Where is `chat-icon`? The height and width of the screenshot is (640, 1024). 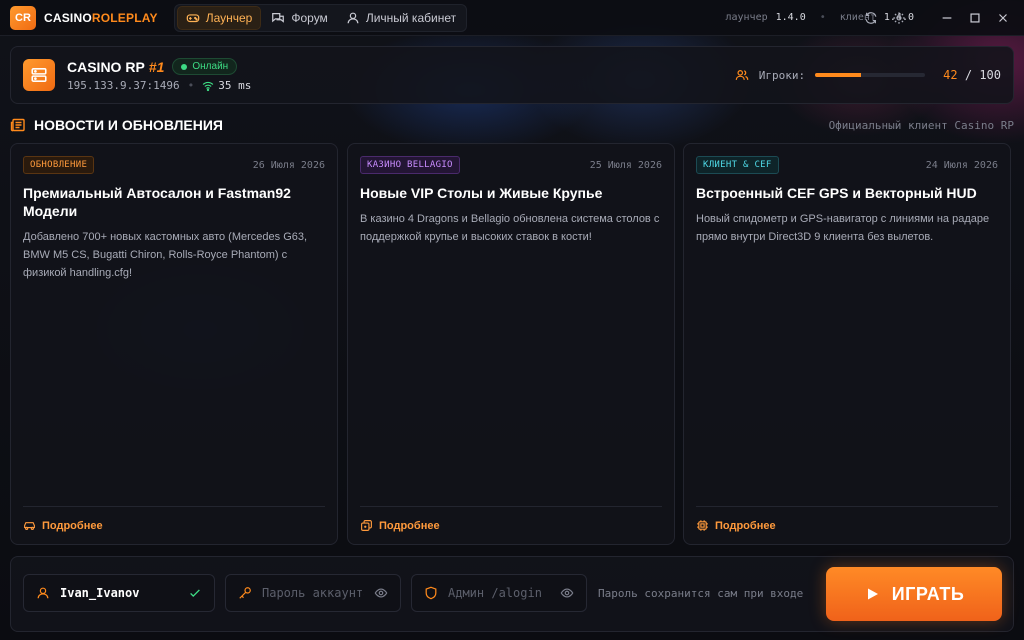 chat-icon is located at coordinates (278, 17).